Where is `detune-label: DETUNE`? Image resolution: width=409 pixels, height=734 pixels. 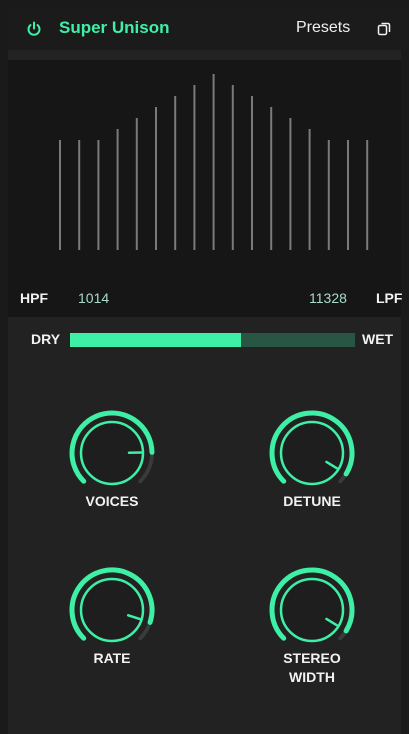 detune-label: DETUNE is located at coordinates (312, 501).